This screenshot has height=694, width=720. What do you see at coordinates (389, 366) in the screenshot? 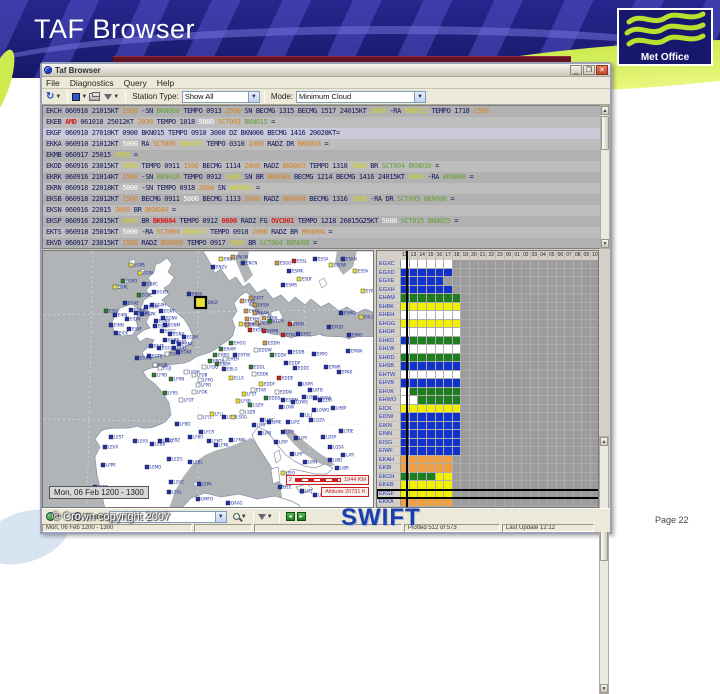
I see `grid-row-code: EHSB` at bounding box center [389, 366].